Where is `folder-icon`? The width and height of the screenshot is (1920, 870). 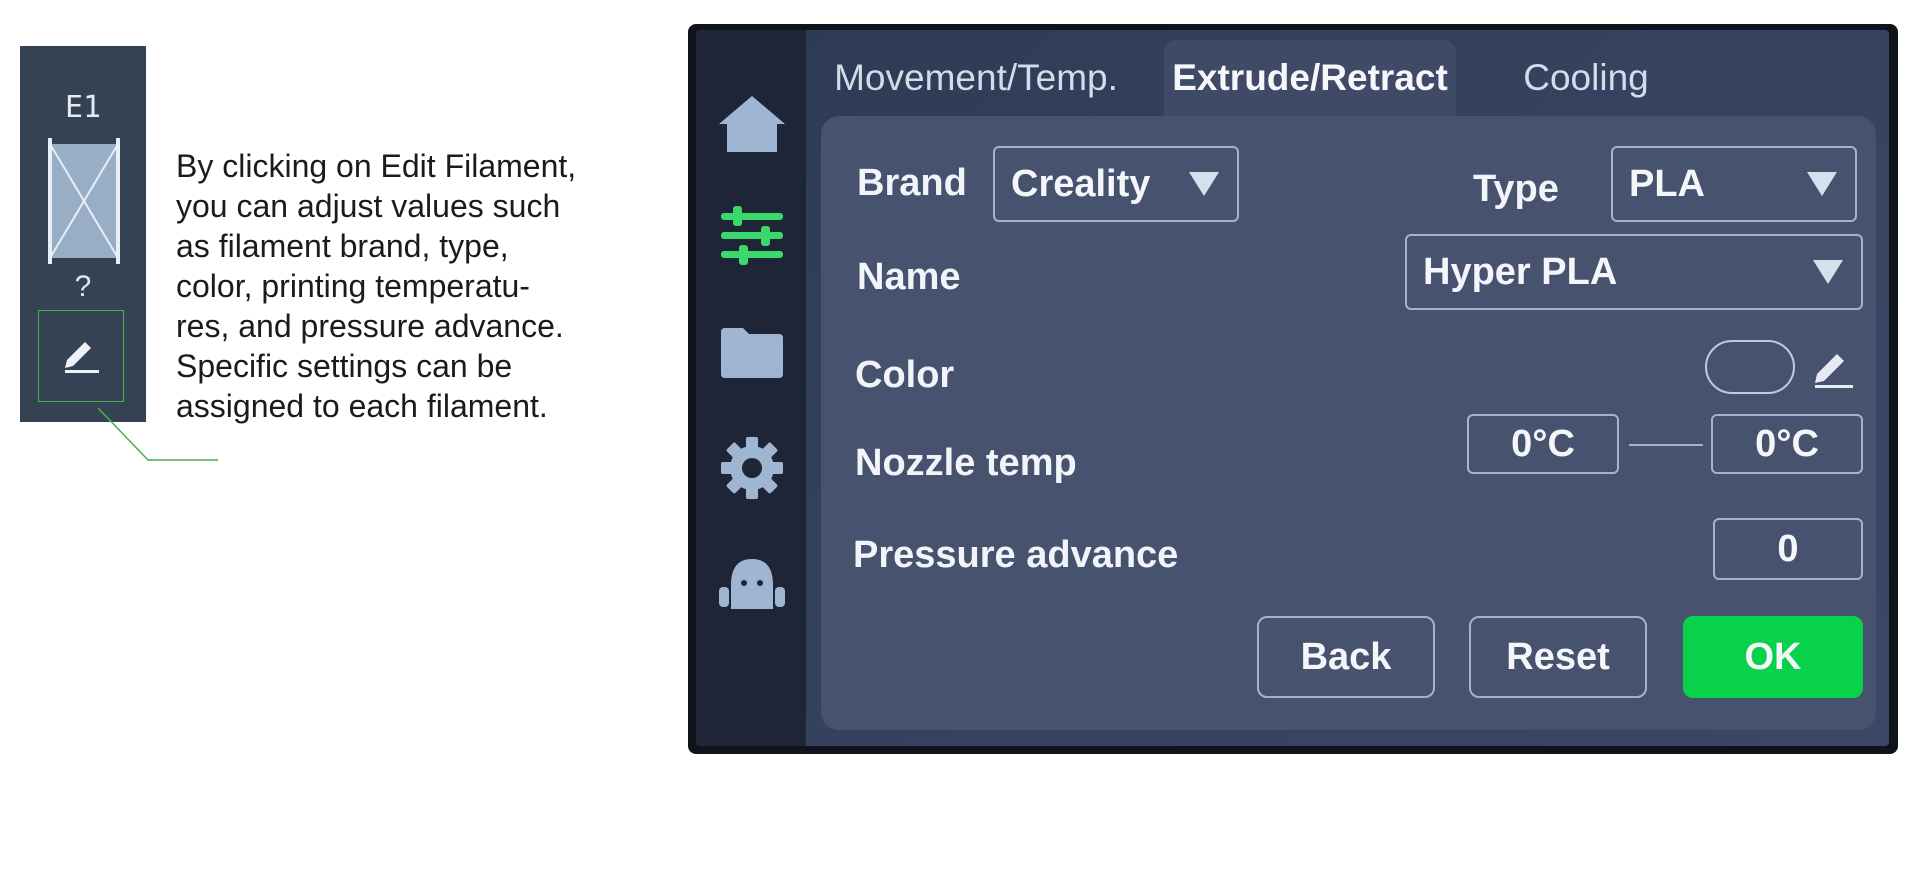
folder-icon is located at coordinates (752, 353).